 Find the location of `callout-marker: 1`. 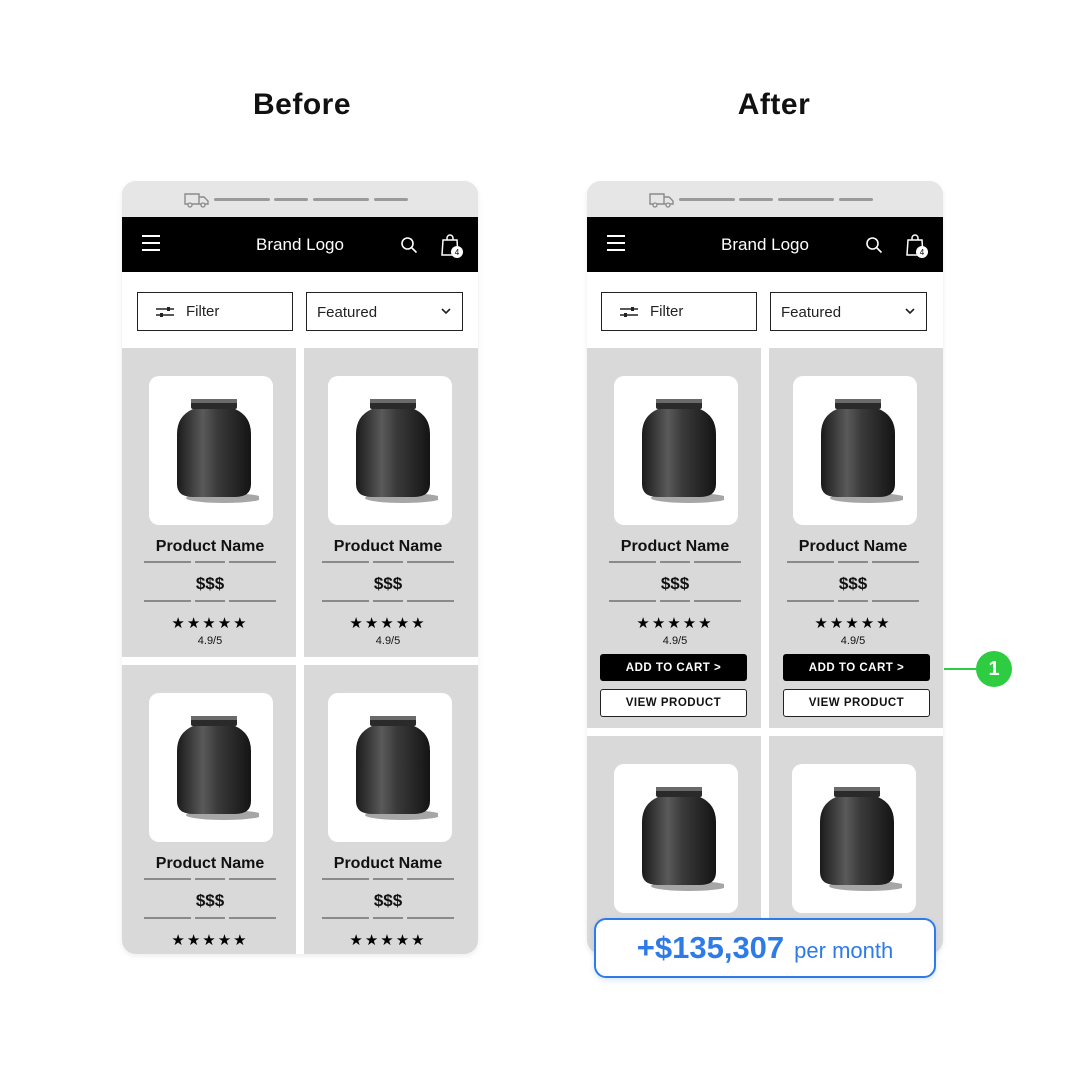

callout-marker: 1 is located at coordinates (994, 669).